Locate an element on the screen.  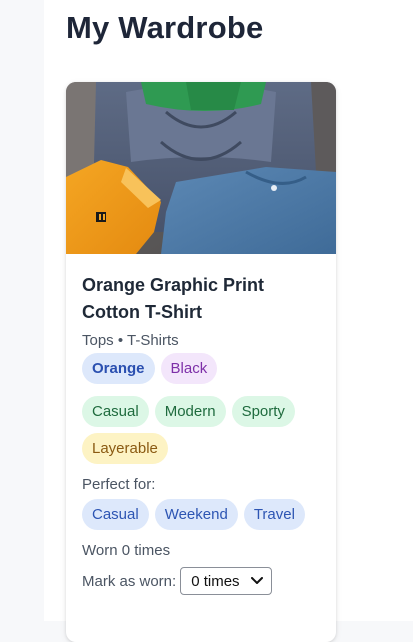
mark-as-worn-row: Mark as worn: 0 times is located at coordinates (201, 581).